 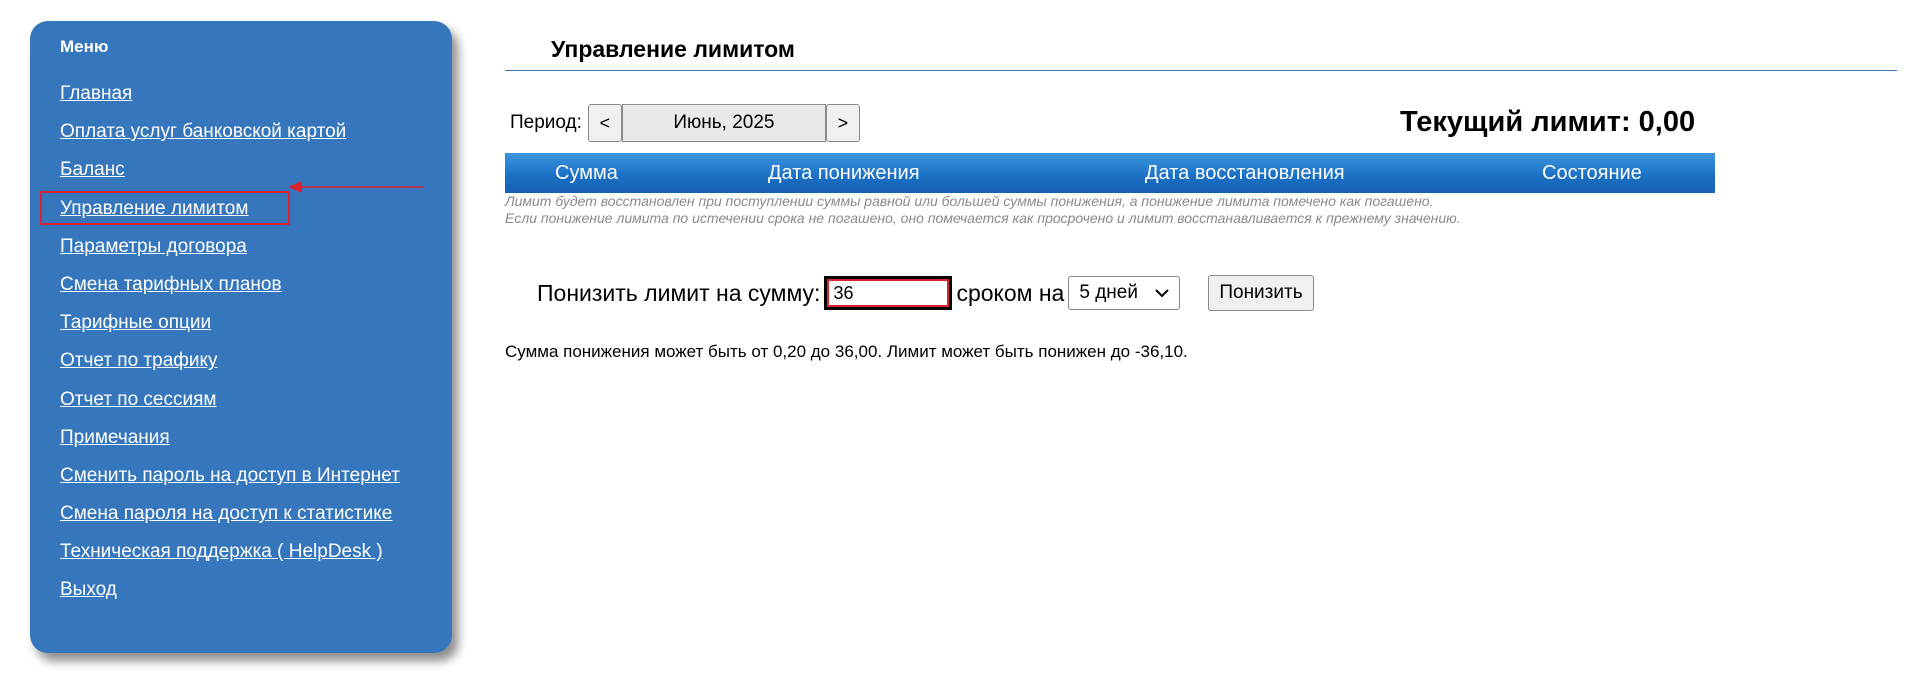 What do you see at coordinates (135, 322) in the screenshot?
I see `sidebar-link-tariff-options: Тарифные опции` at bounding box center [135, 322].